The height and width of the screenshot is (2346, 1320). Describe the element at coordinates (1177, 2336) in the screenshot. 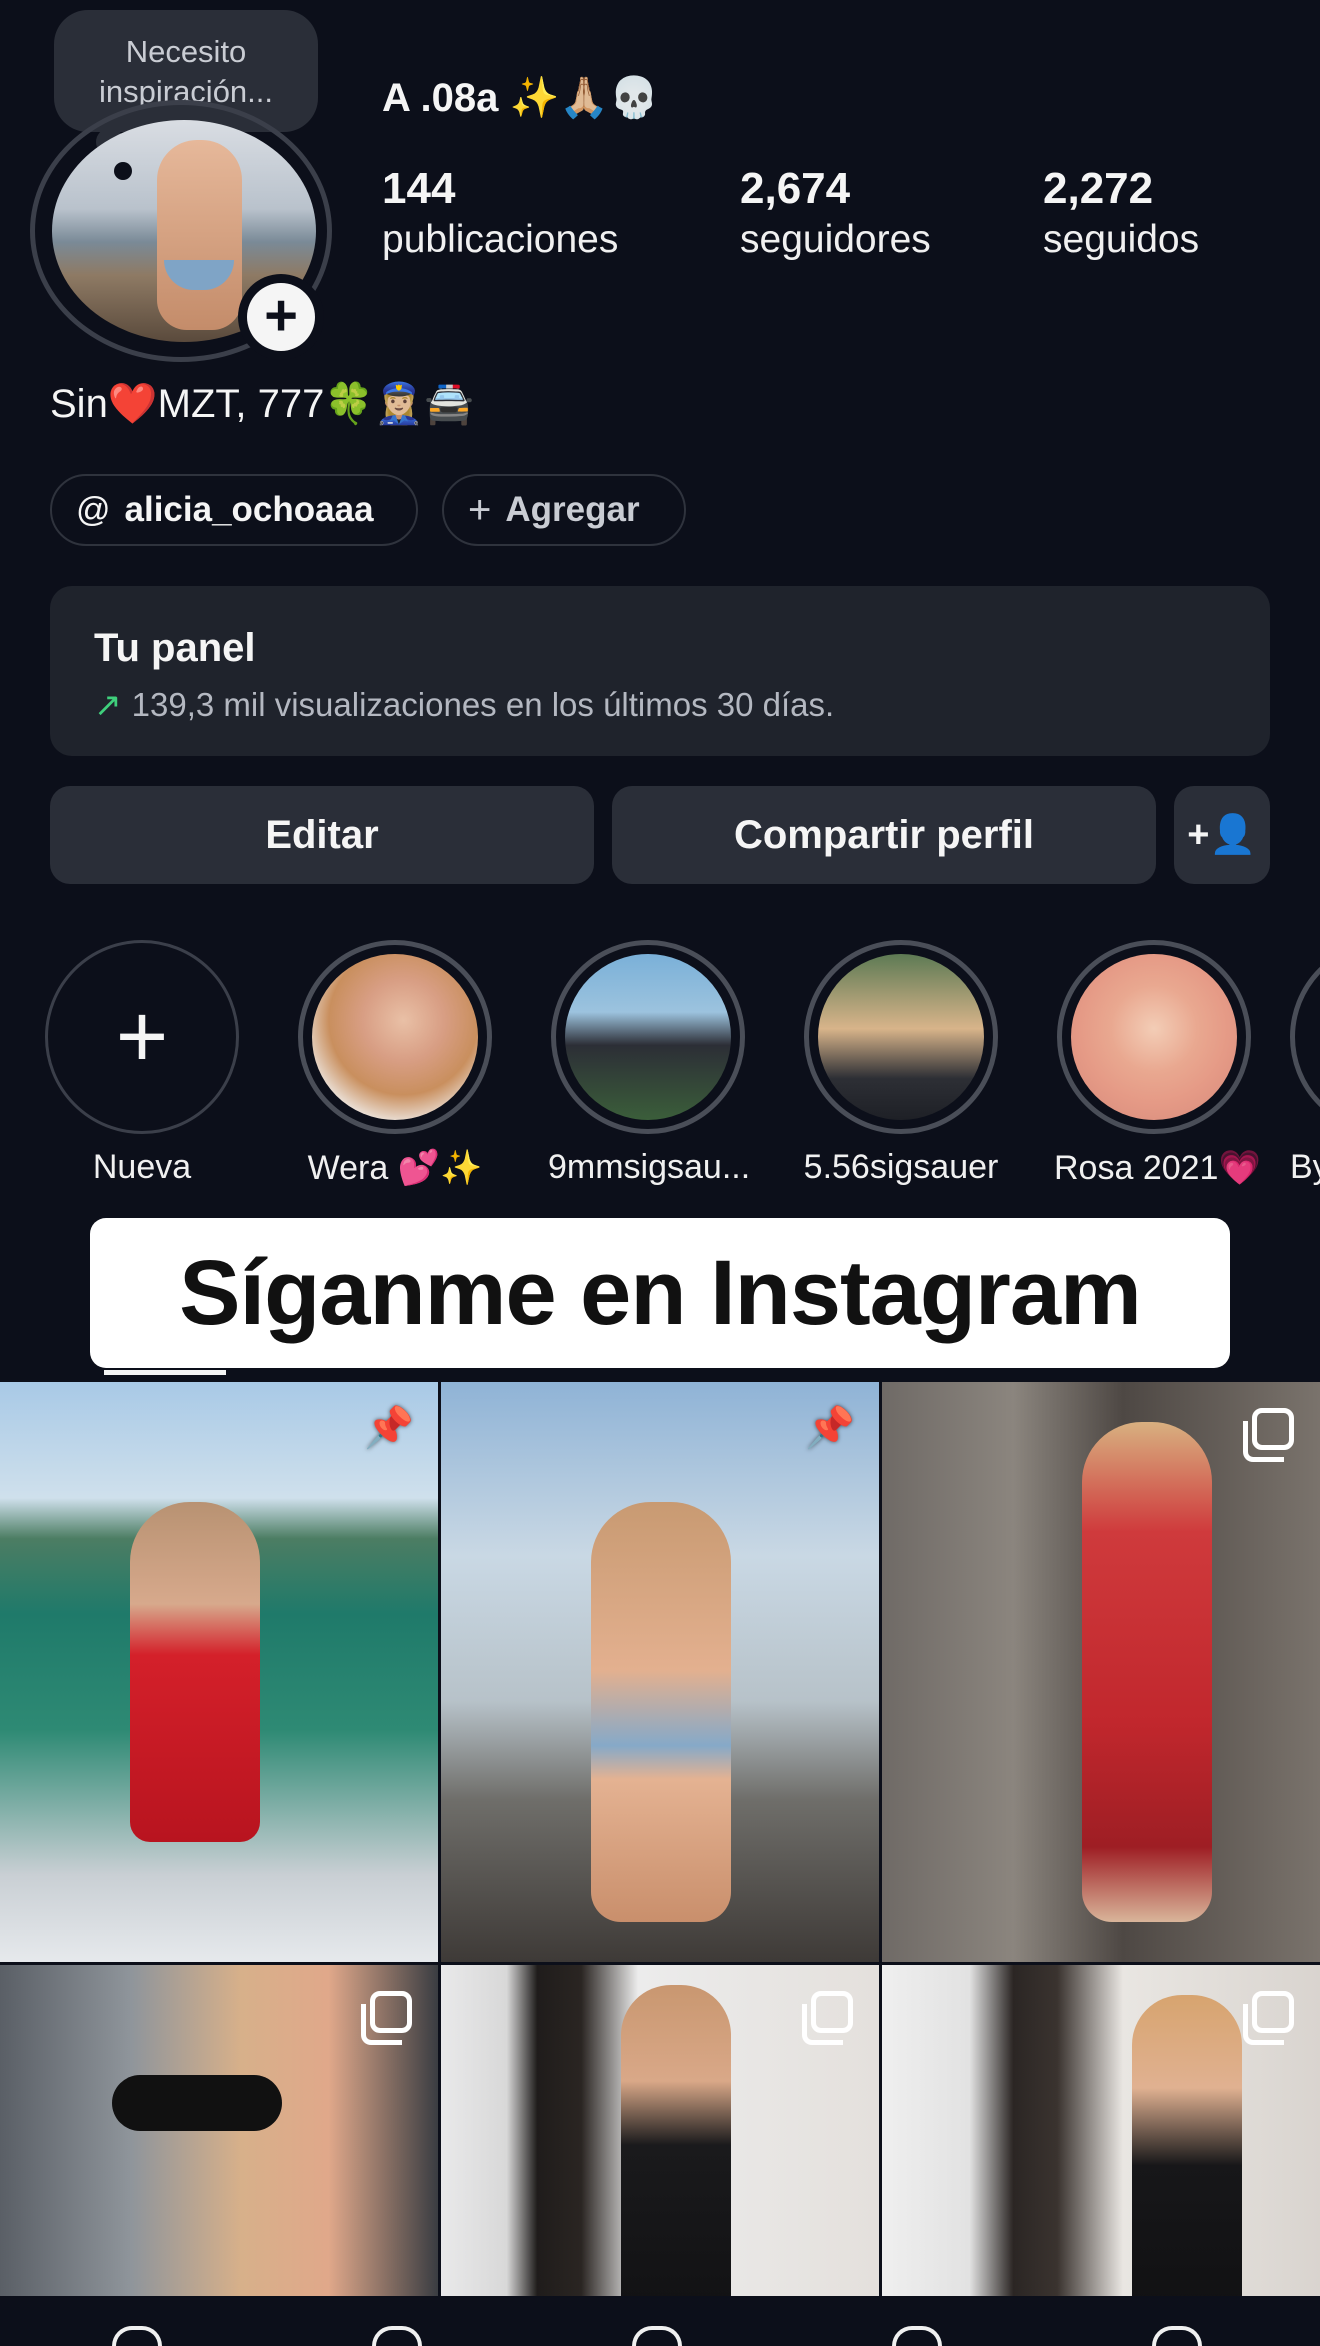

I see `profile-icon` at that location.